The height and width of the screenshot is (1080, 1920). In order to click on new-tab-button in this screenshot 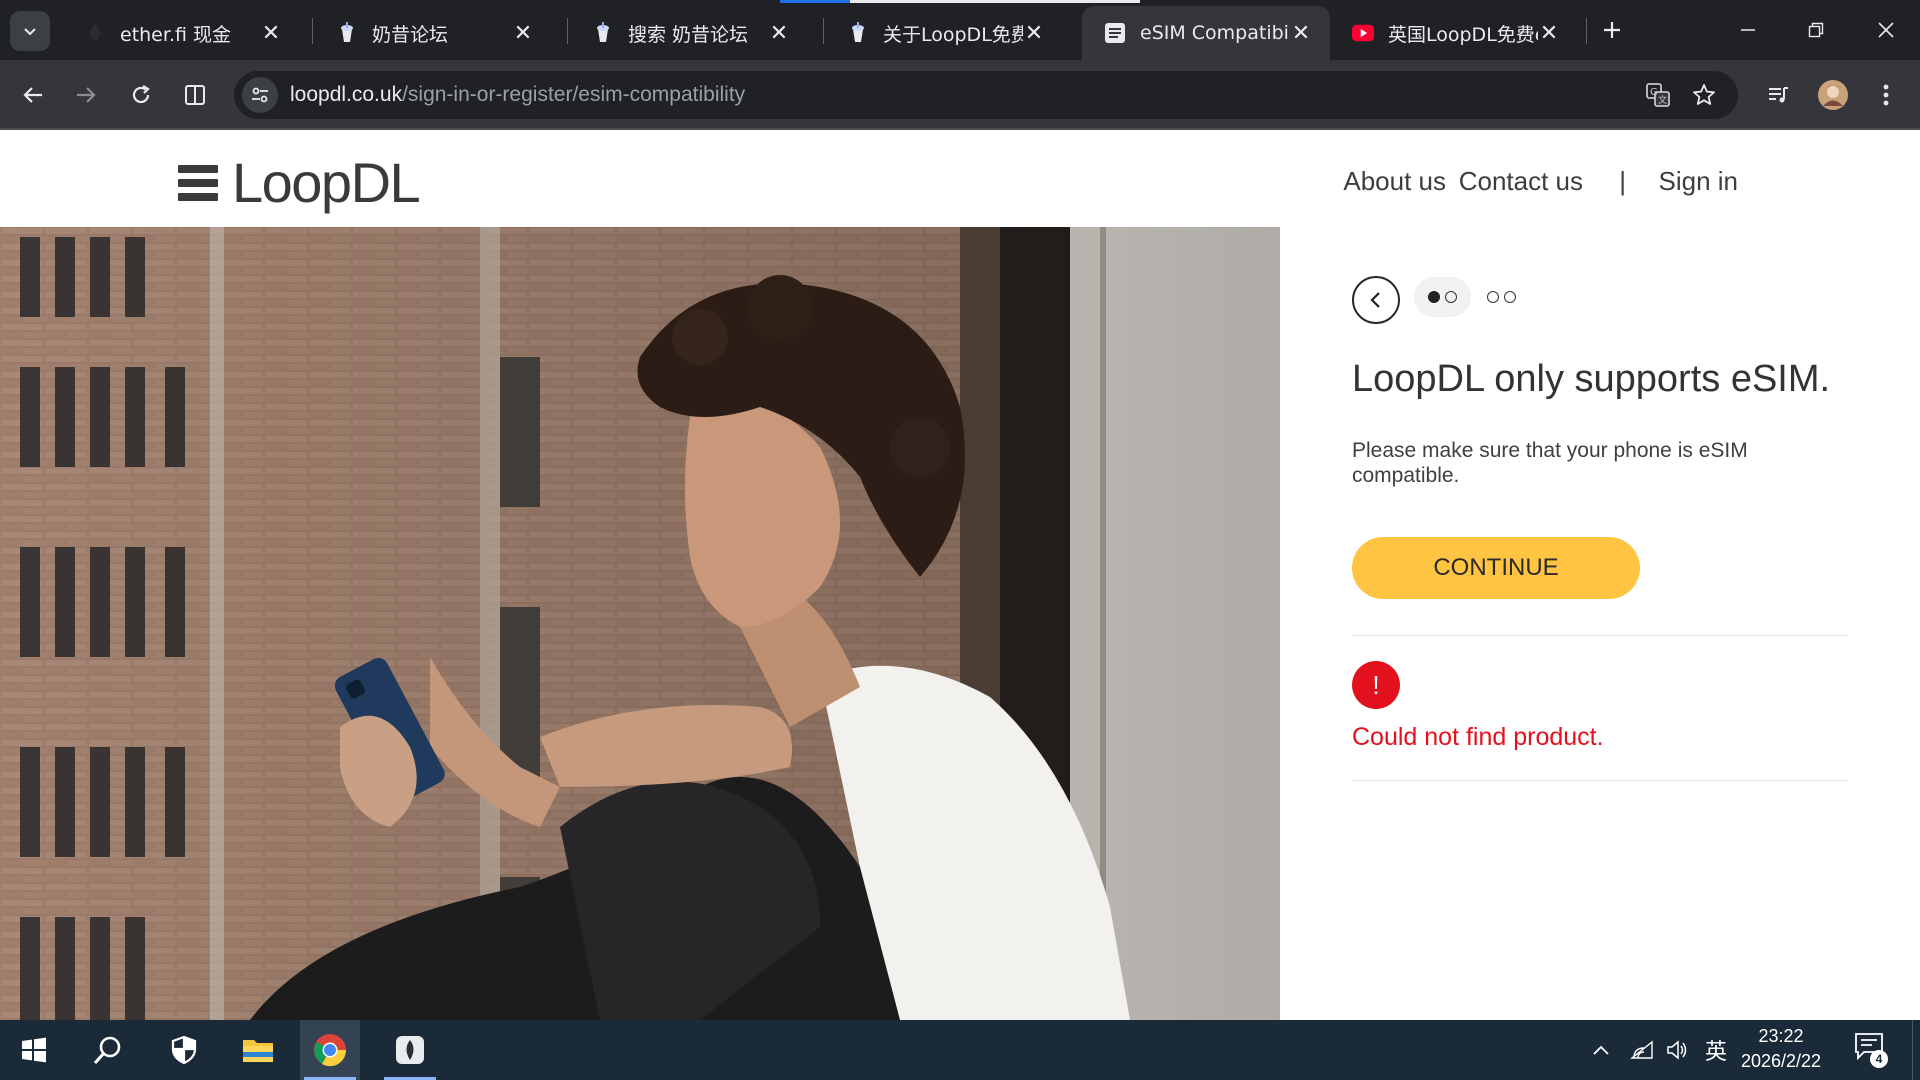, I will do `click(1612, 30)`.